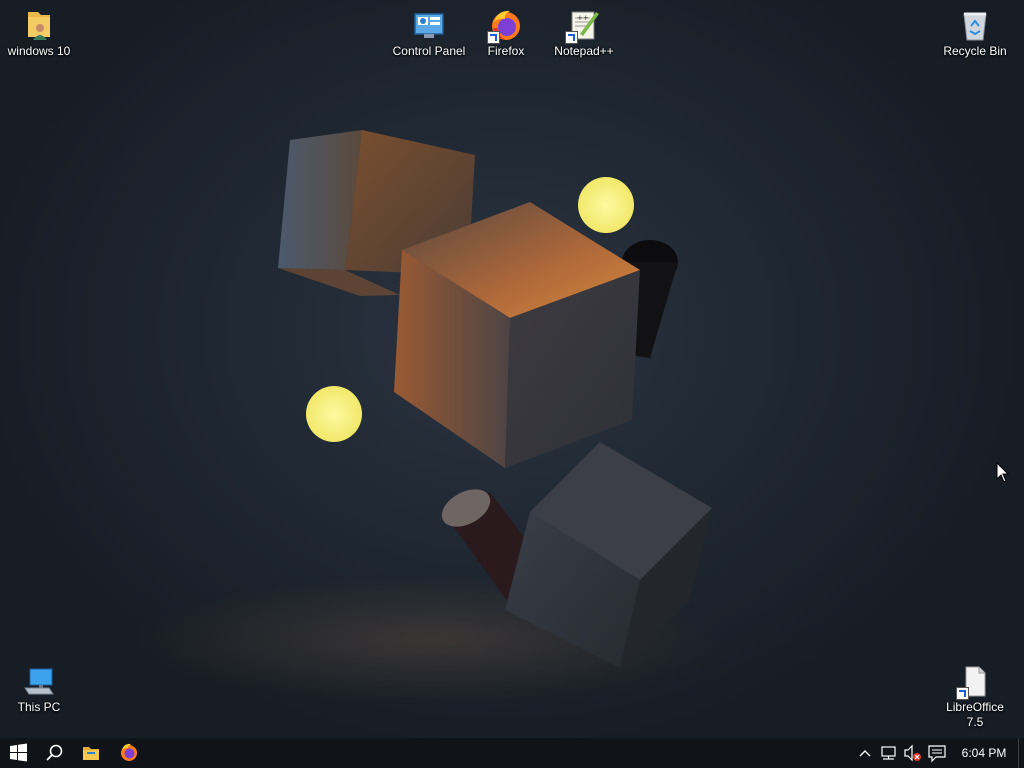 This screenshot has width=1024, height=773. Describe the element at coordinates (339, 282) in the screenshot. I see `wallpaper-cube-top-left-bottom` at that location.